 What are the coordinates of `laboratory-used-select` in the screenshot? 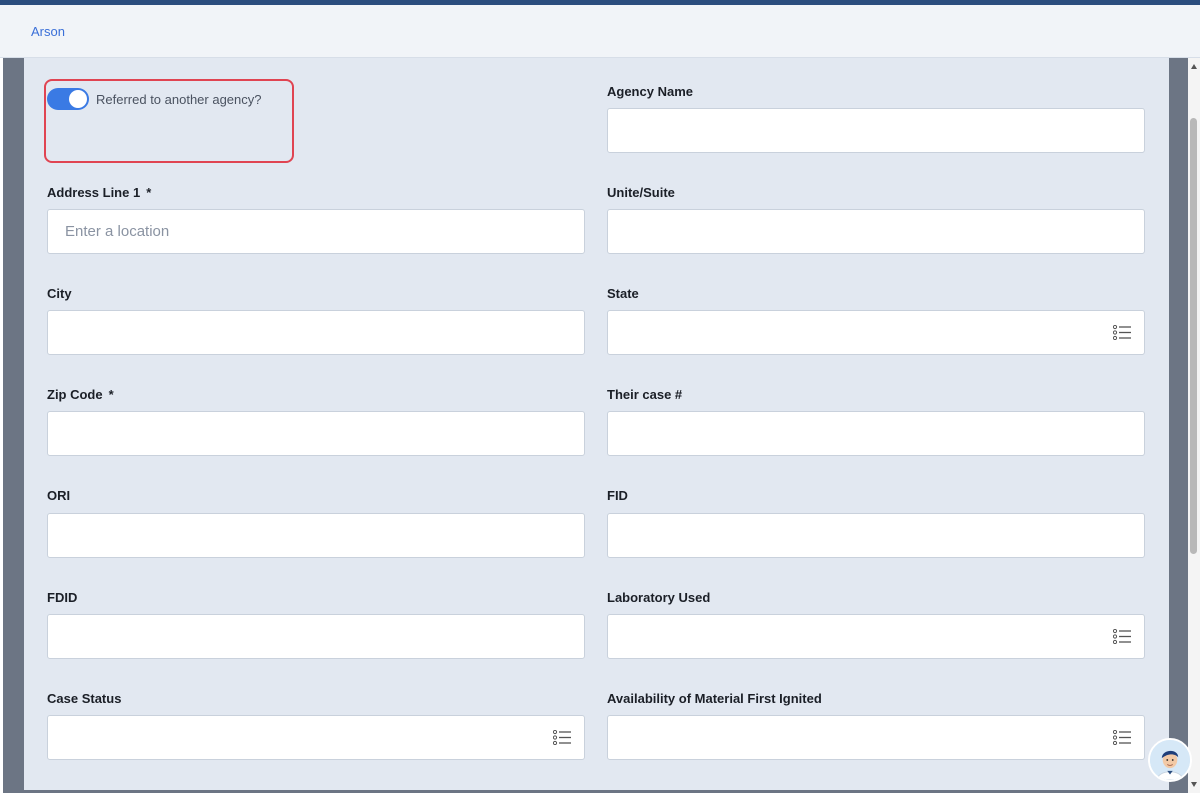 It's located at (876, 636).